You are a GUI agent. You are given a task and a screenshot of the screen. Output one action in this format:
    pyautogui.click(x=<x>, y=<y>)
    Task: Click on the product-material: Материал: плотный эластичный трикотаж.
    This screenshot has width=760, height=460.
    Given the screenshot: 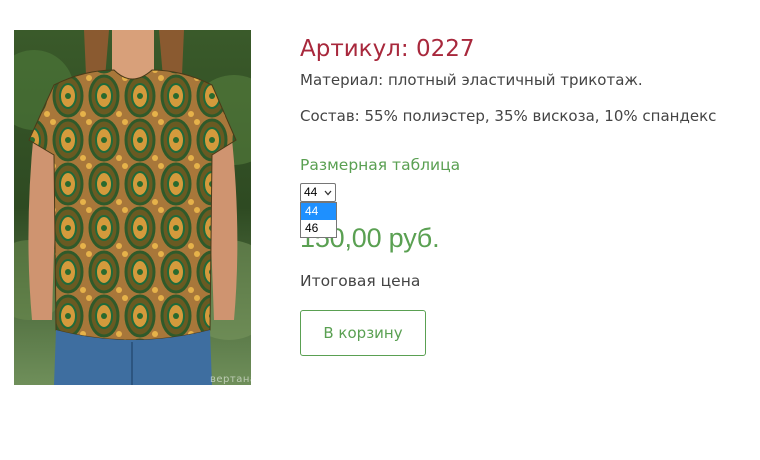 What is the action you would take?
    pyautogui.click(x=471, y=80)
    